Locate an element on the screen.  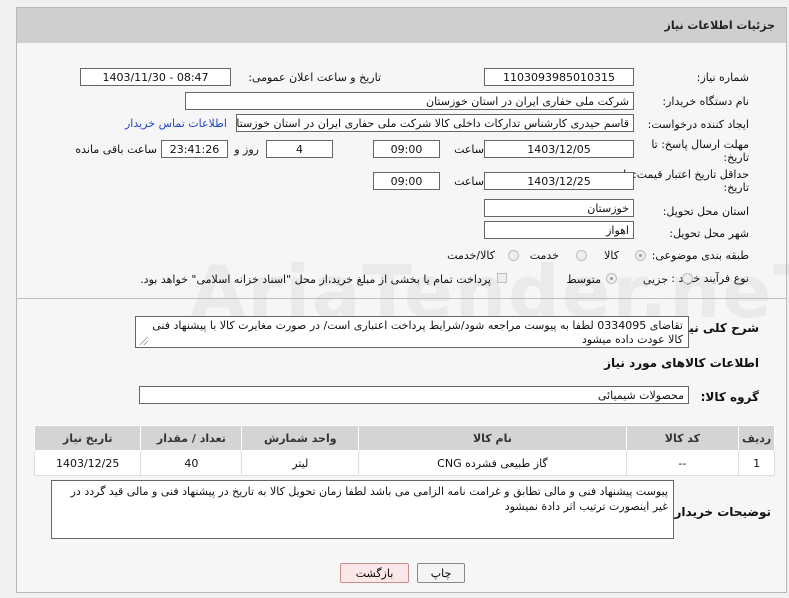
days-label: روز و is located at coordinates (246, 149).